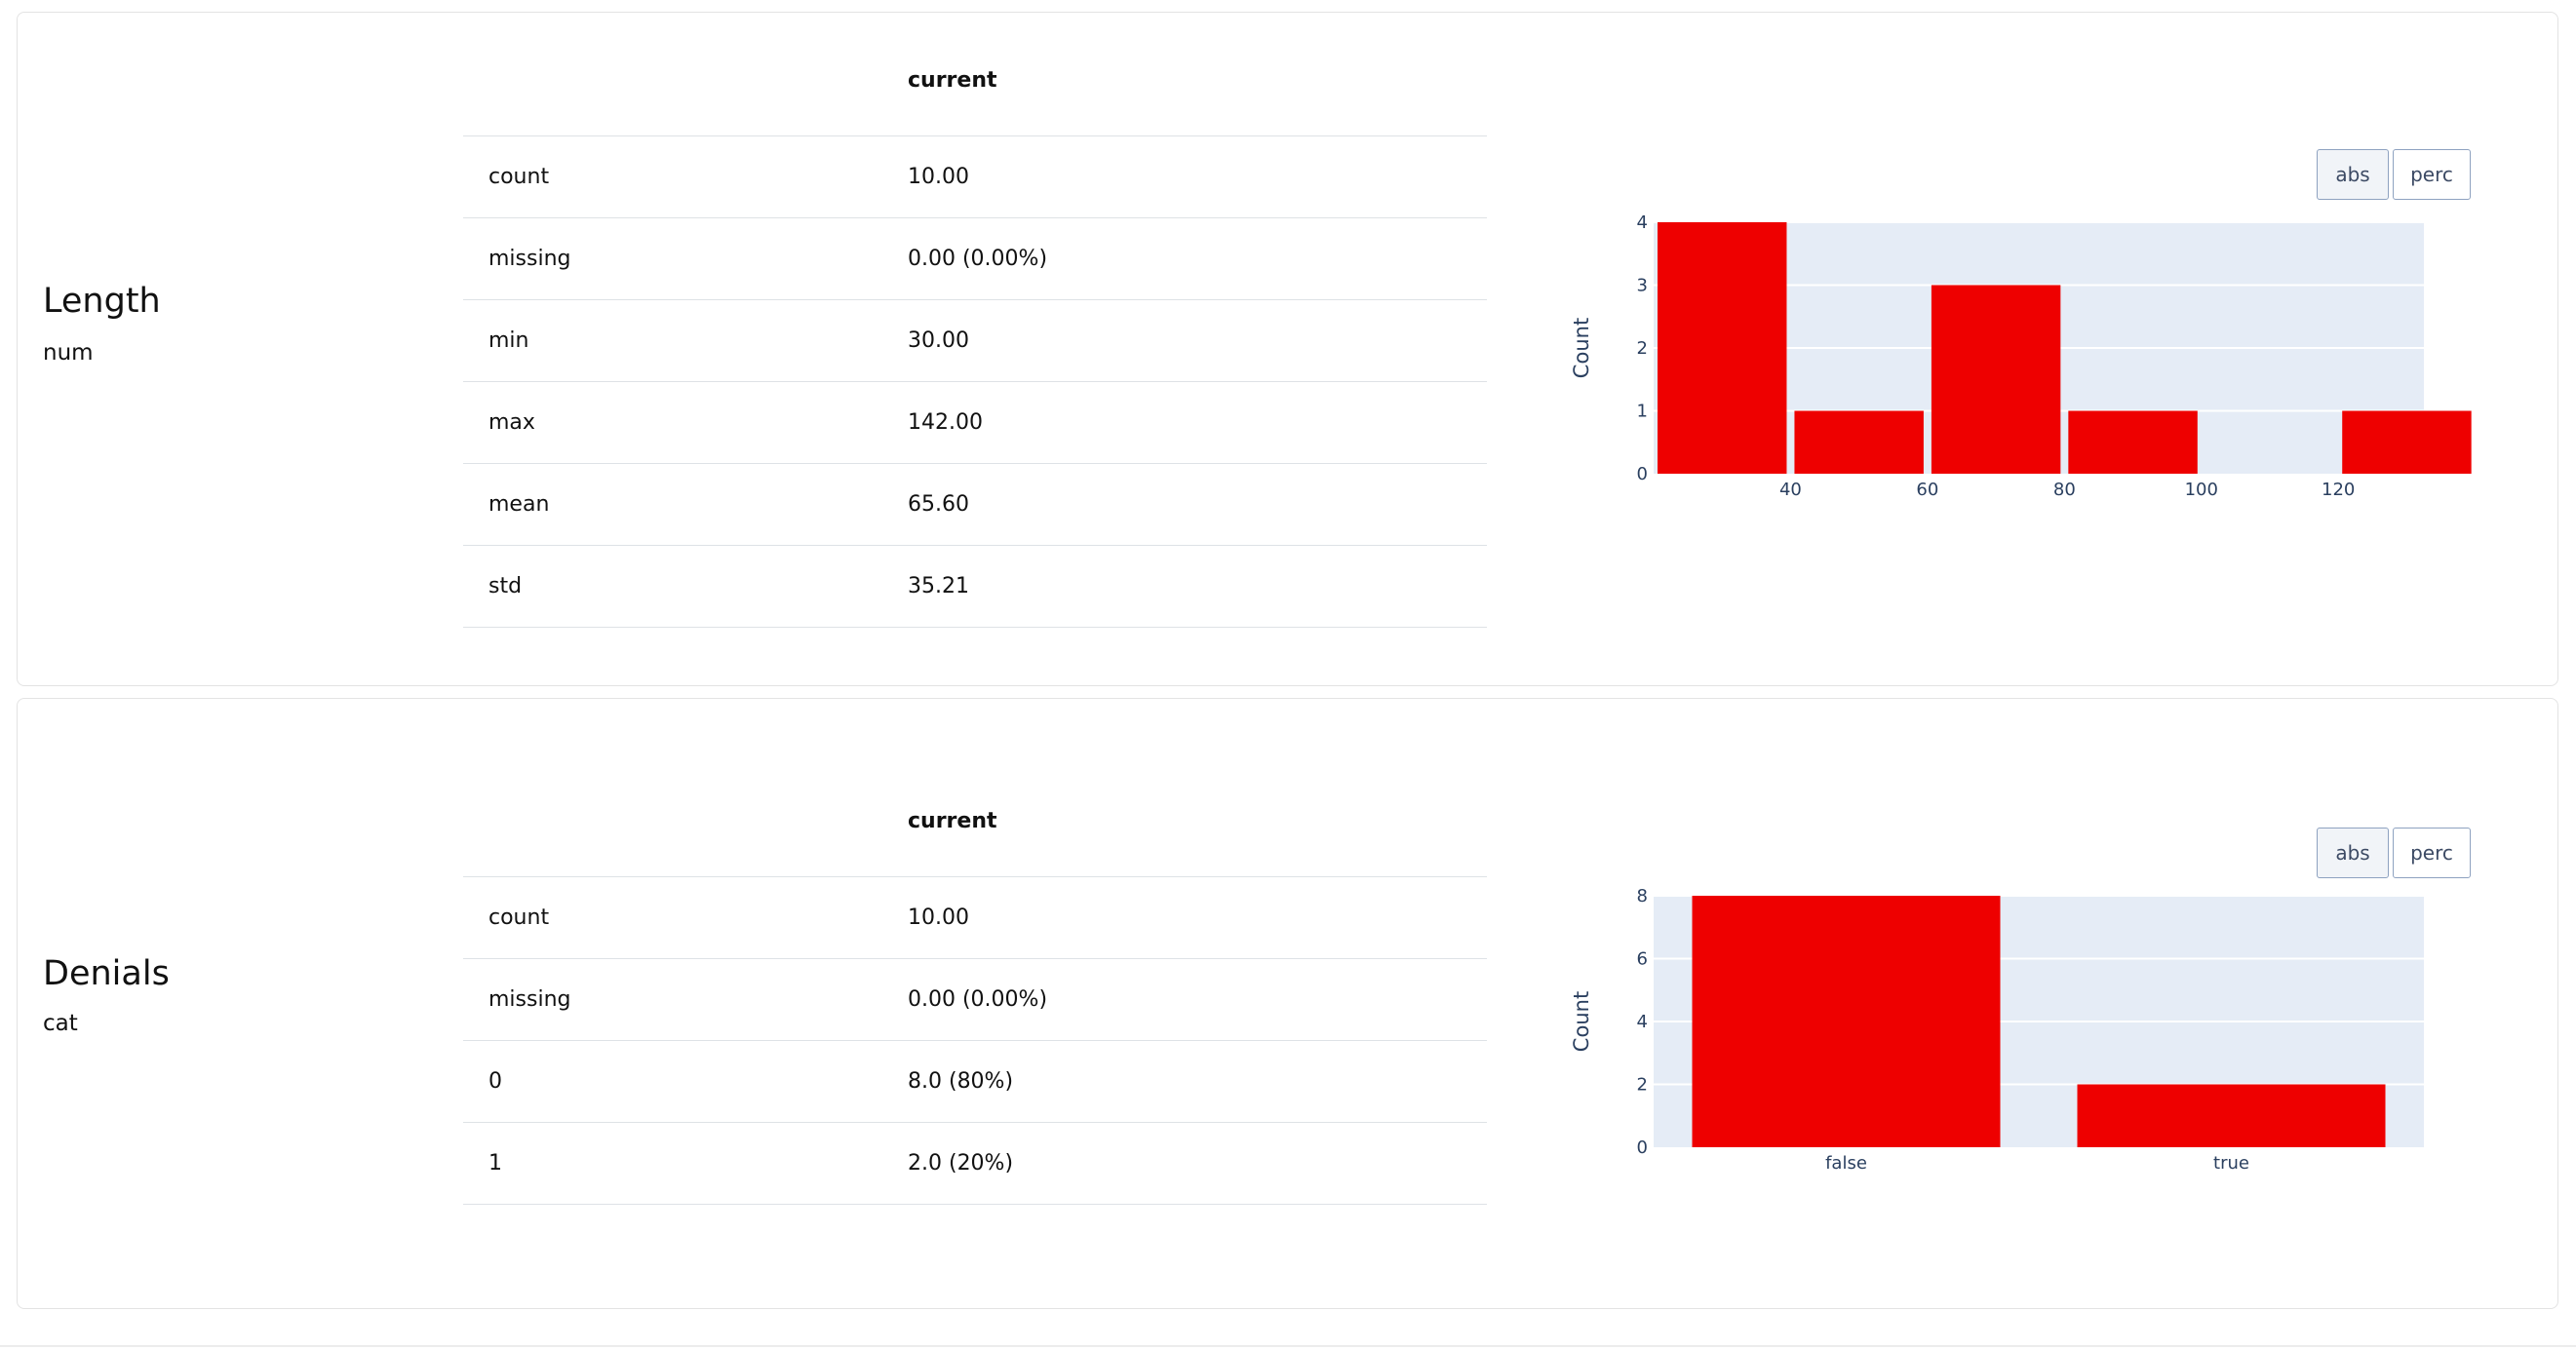  I want to click on bar-chart-svg: 0 2 4 6 8 Count false true, so click(1997, 1030).